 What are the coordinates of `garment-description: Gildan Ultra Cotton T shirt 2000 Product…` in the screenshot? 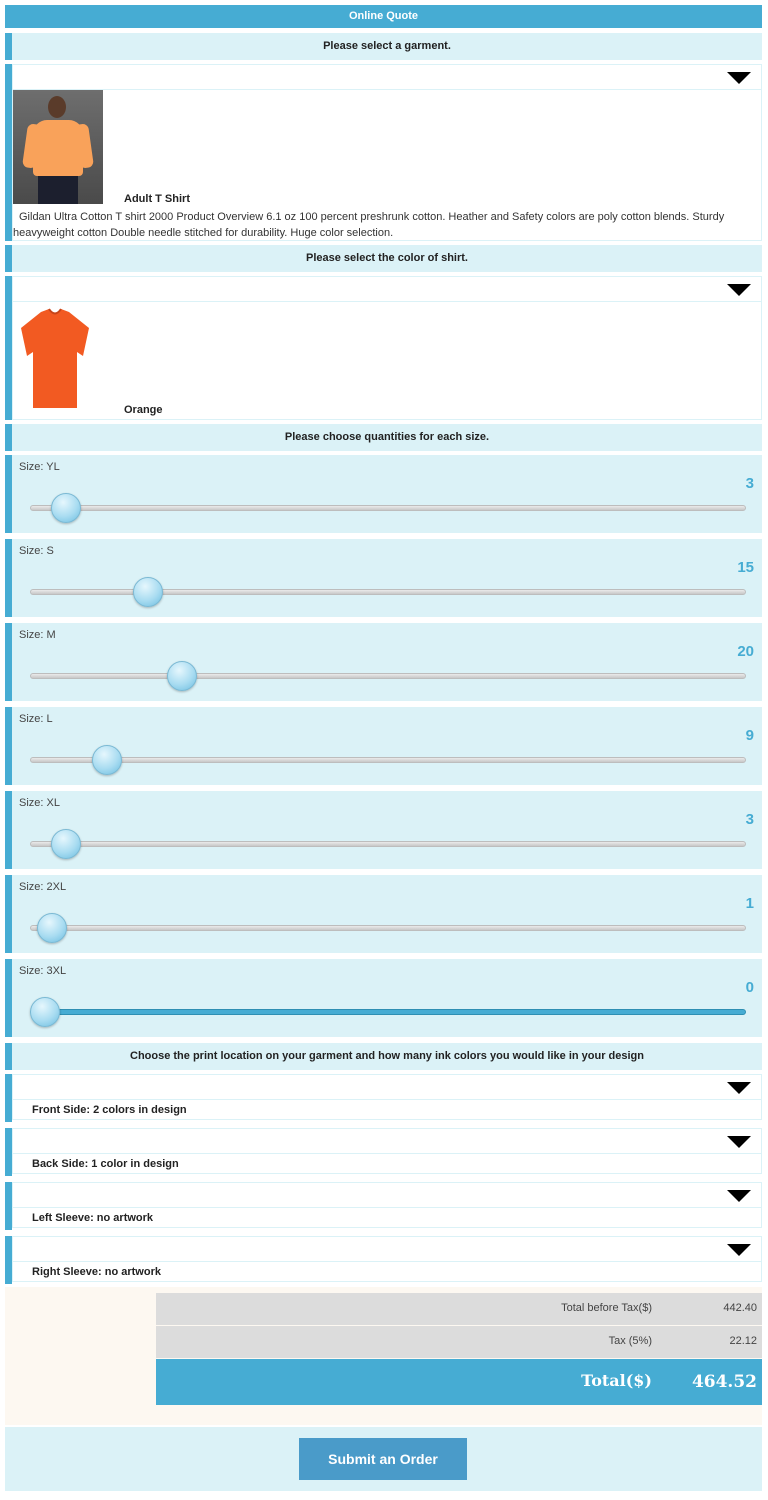 It's located at (369, 225).